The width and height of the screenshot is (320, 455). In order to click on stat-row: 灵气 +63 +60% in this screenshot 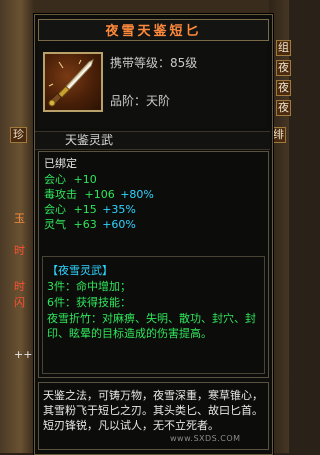, I will do `click(90, 225)`.